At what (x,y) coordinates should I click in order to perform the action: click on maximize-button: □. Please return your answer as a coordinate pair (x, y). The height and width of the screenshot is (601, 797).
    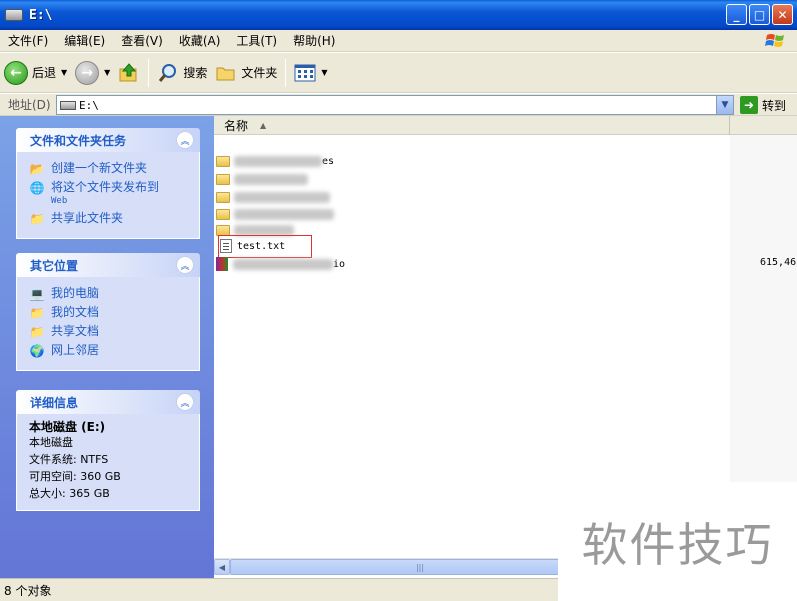
    Looking at the image, I should click on (759, 14).